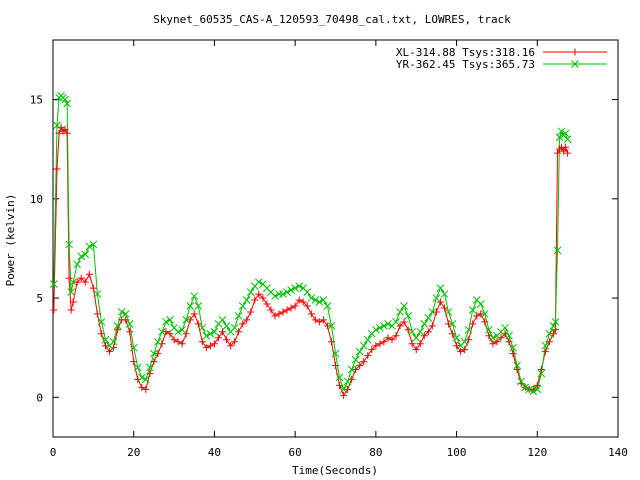 Image resolution: width=640 pixels, height=480 pixels. I want to click on x-axis-label: Time(Seconds), so click(335, 470).